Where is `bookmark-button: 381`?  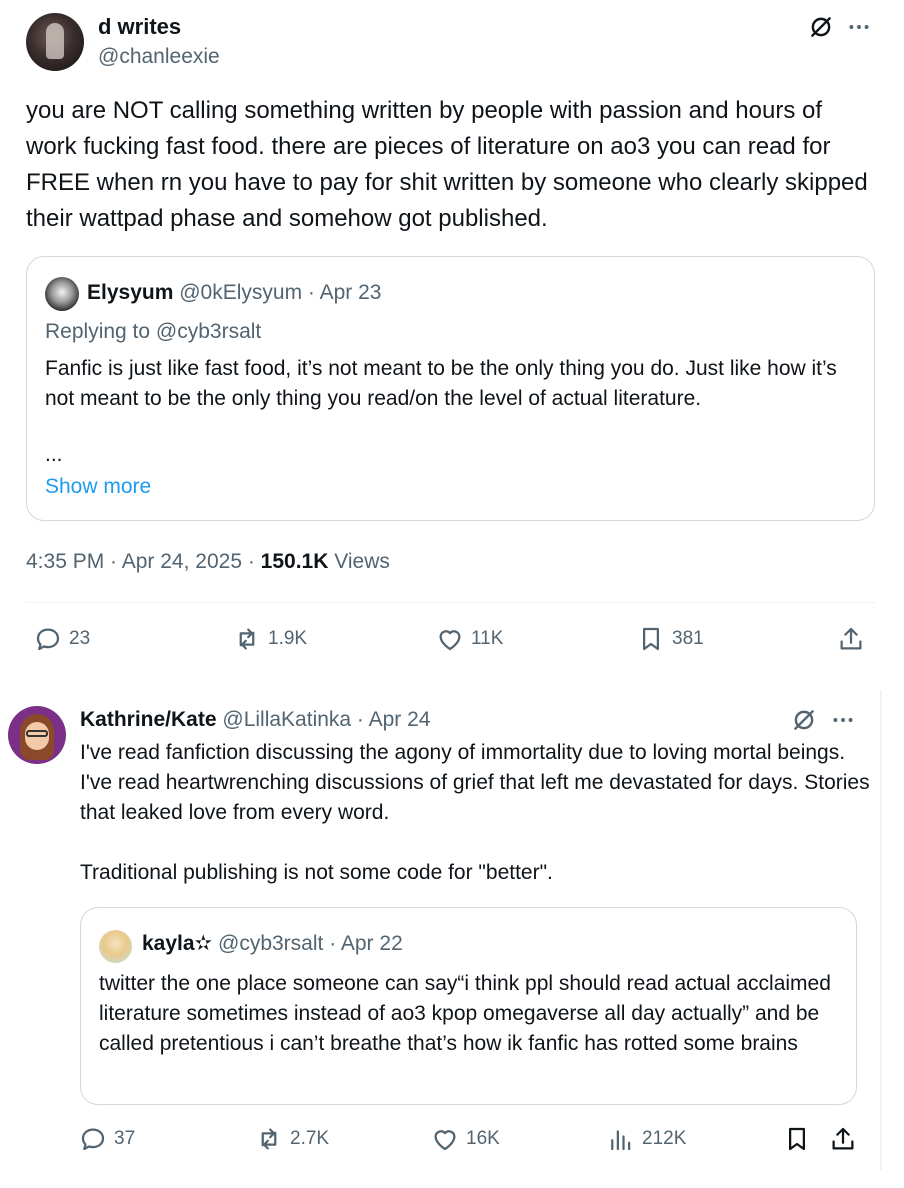 bookmark-button: 381 is located at coordinates (670, 639).